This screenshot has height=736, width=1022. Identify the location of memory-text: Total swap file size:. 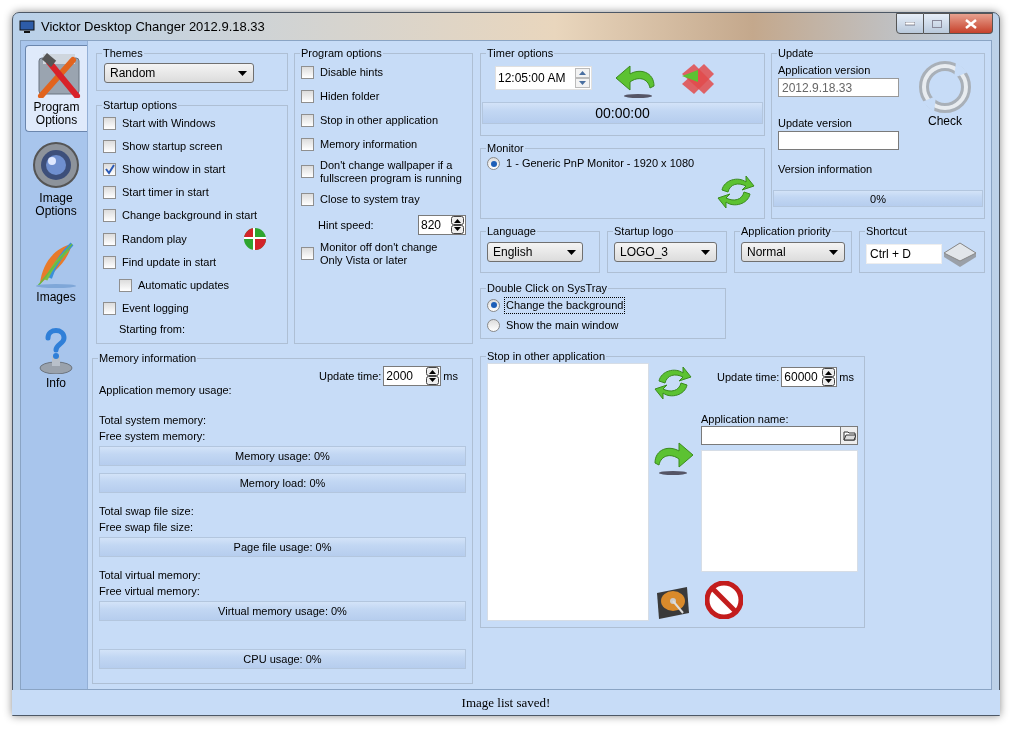
(147, 511).